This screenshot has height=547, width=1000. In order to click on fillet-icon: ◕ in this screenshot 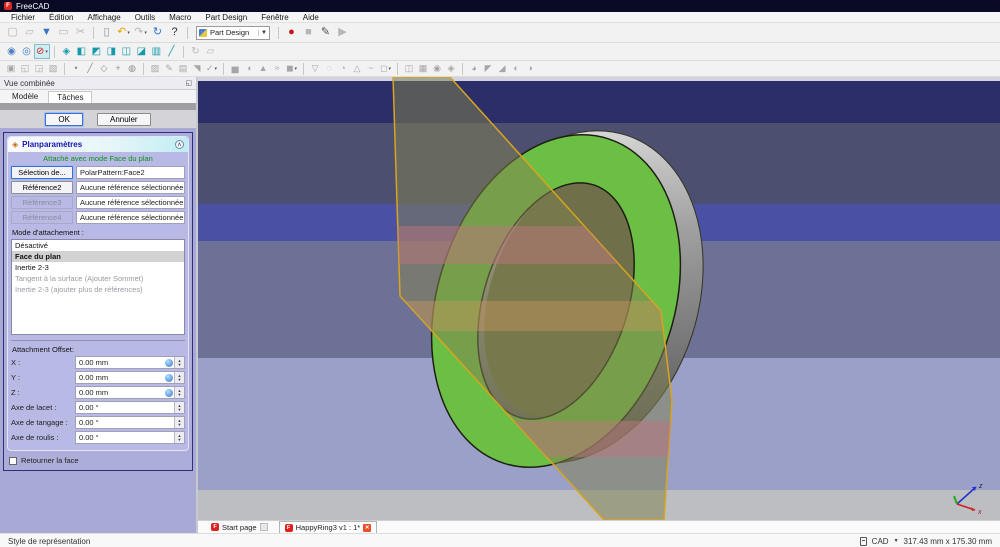, I will do `click(474, 68)`.